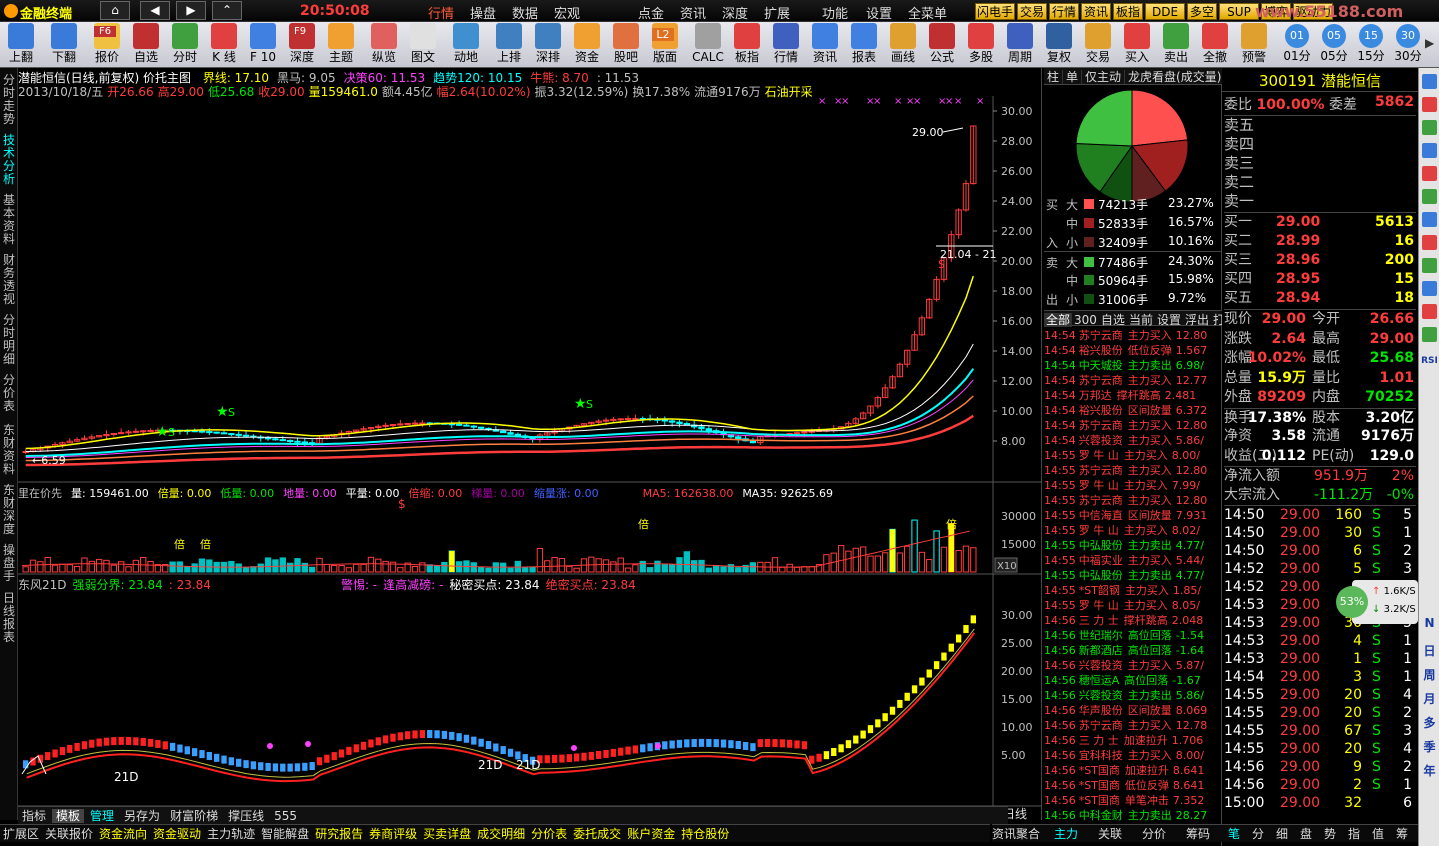  Describe the element at coordinates (1073, 77) in the screenshot. I see `flow-tab-1: 单` at that location.